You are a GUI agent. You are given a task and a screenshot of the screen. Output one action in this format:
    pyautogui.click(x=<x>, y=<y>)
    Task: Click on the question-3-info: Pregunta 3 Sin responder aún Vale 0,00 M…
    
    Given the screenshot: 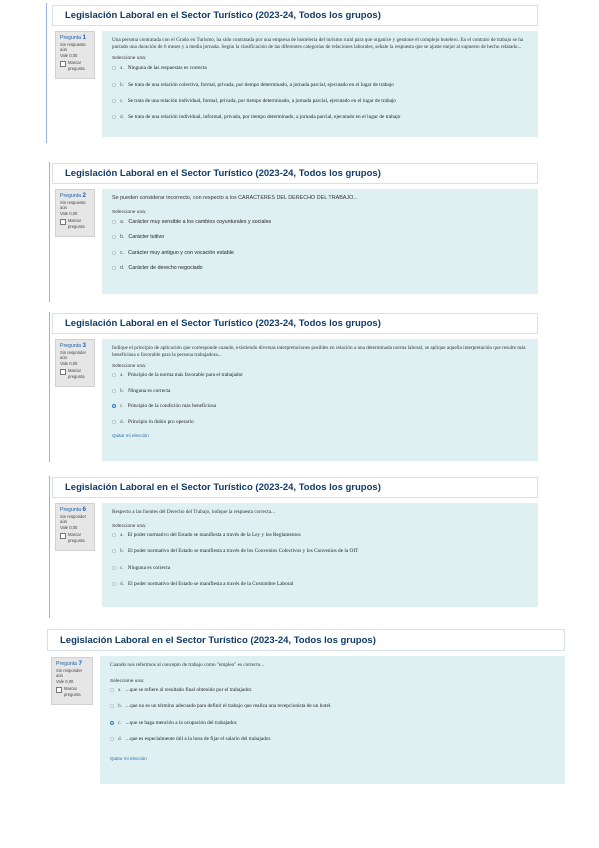 What is the action you would take?
    pyautogui.click(x=75, y=363)
    